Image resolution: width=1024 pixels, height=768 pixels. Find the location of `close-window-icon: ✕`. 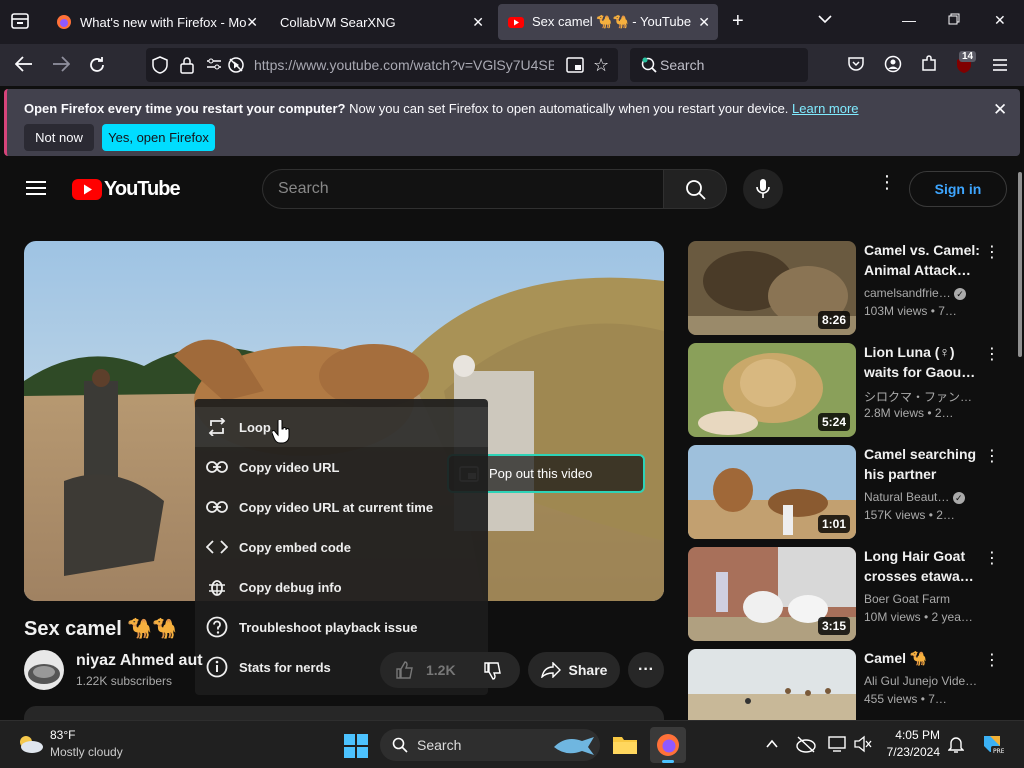

close-window-icon: ✕ is located at coordinates (1000, 20).